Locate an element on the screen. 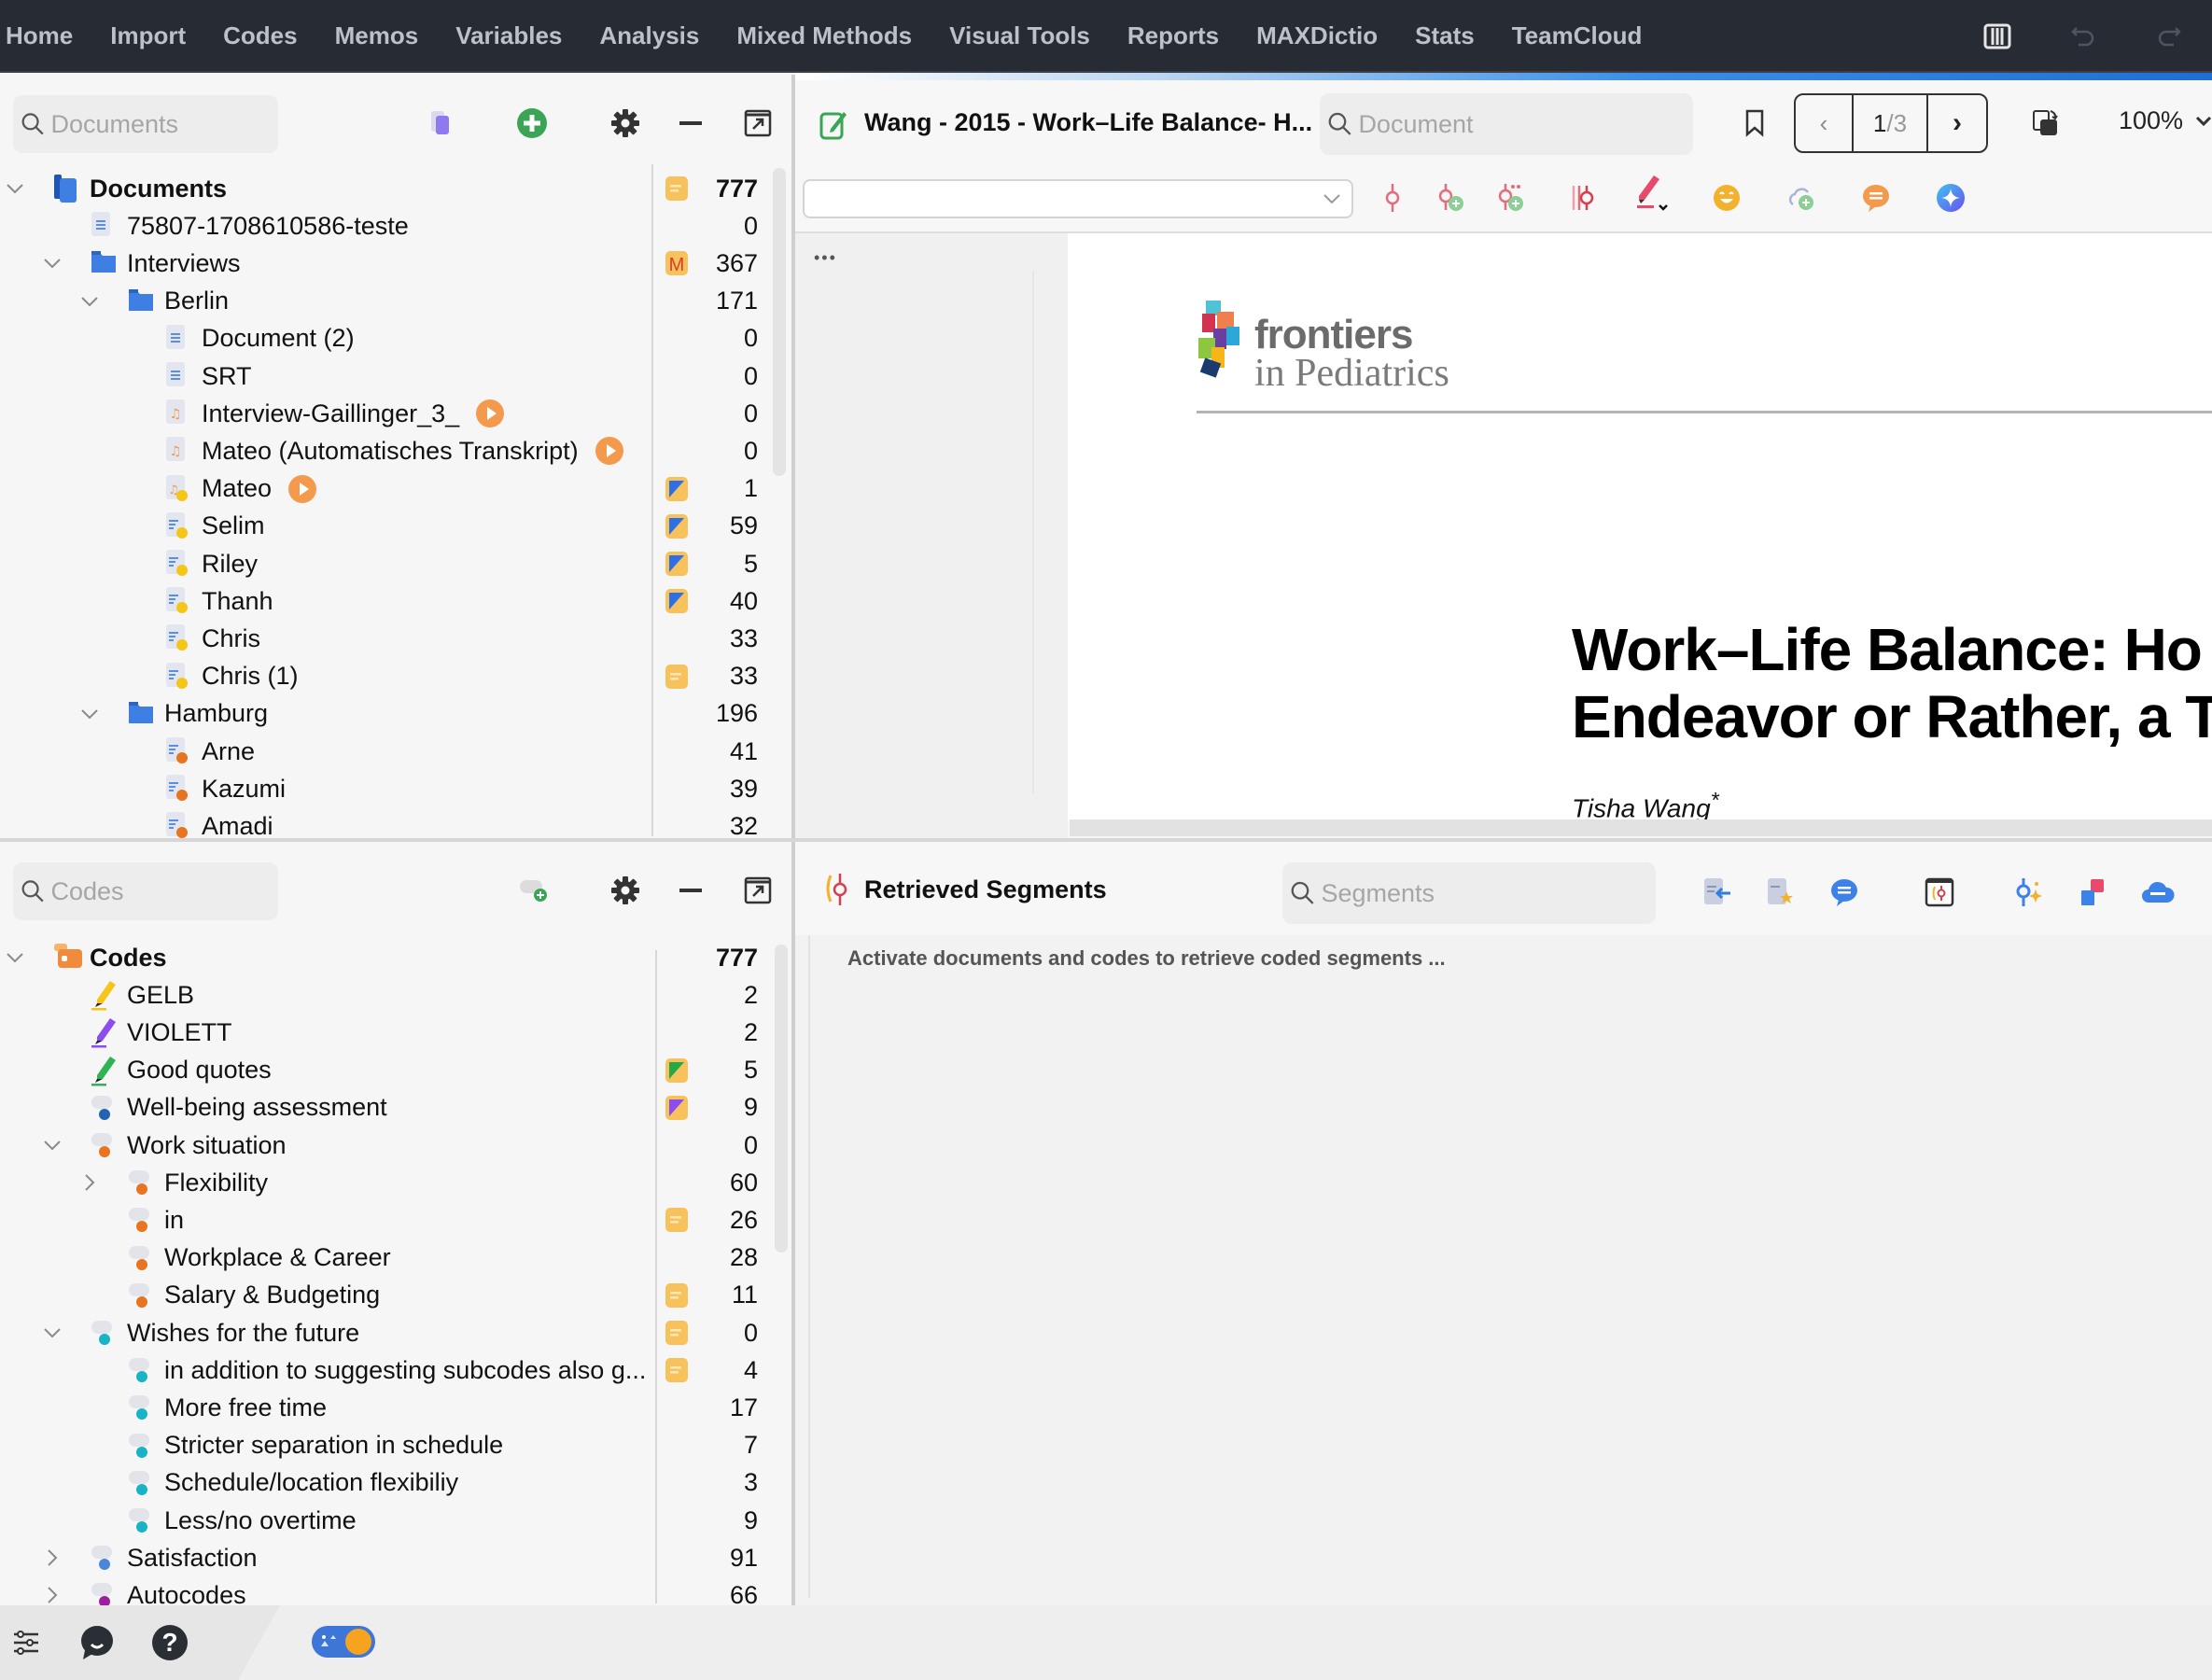 The width and height of the screenshot is (2212, 1680). tree-item: Work situation 0 is located at coordinates (382, 1145).